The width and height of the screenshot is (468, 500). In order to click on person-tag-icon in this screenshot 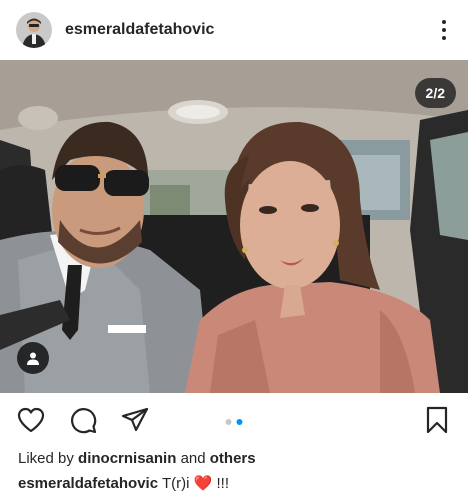, I will do `click(33, 358)`.